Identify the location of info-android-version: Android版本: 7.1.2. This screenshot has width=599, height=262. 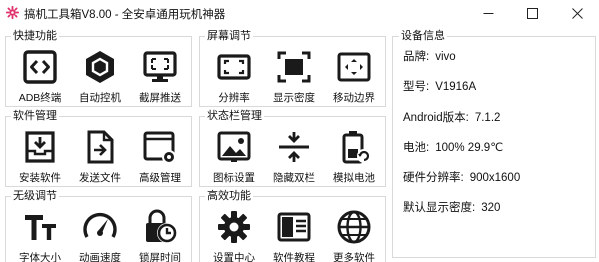
(451, 117).